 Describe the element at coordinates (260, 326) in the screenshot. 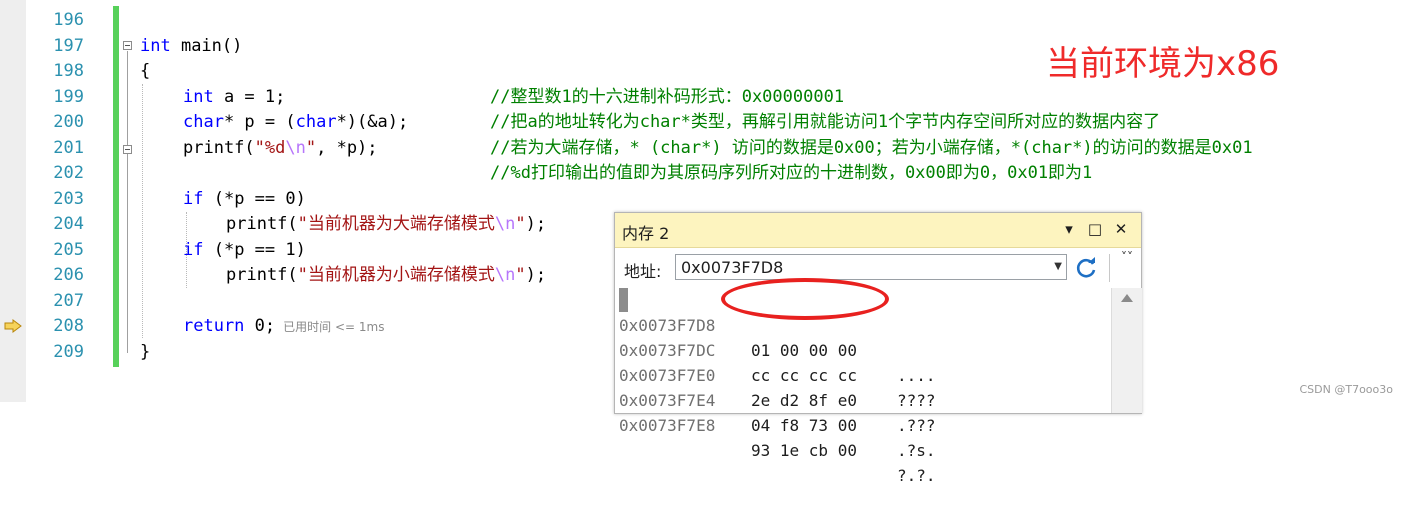

I see `code-text: 0;` at that location.